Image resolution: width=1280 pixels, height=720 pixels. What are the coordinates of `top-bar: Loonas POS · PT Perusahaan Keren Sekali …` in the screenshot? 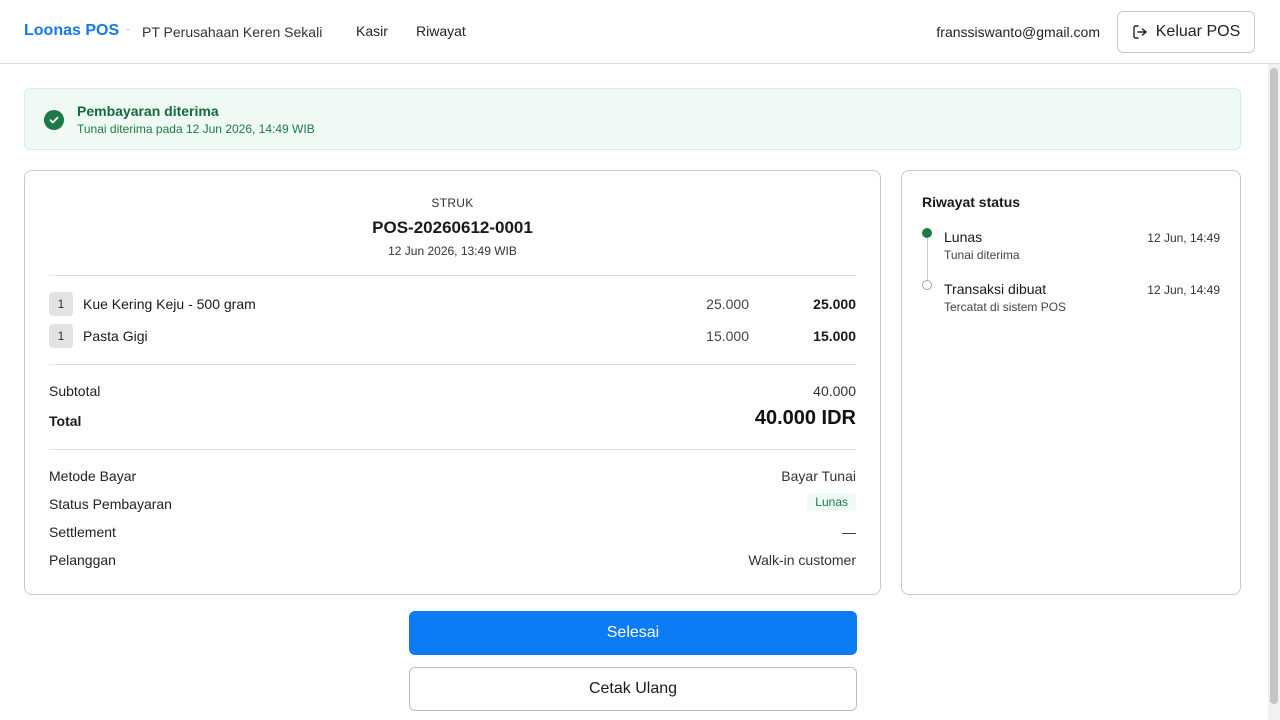 It's located at (640, 32).